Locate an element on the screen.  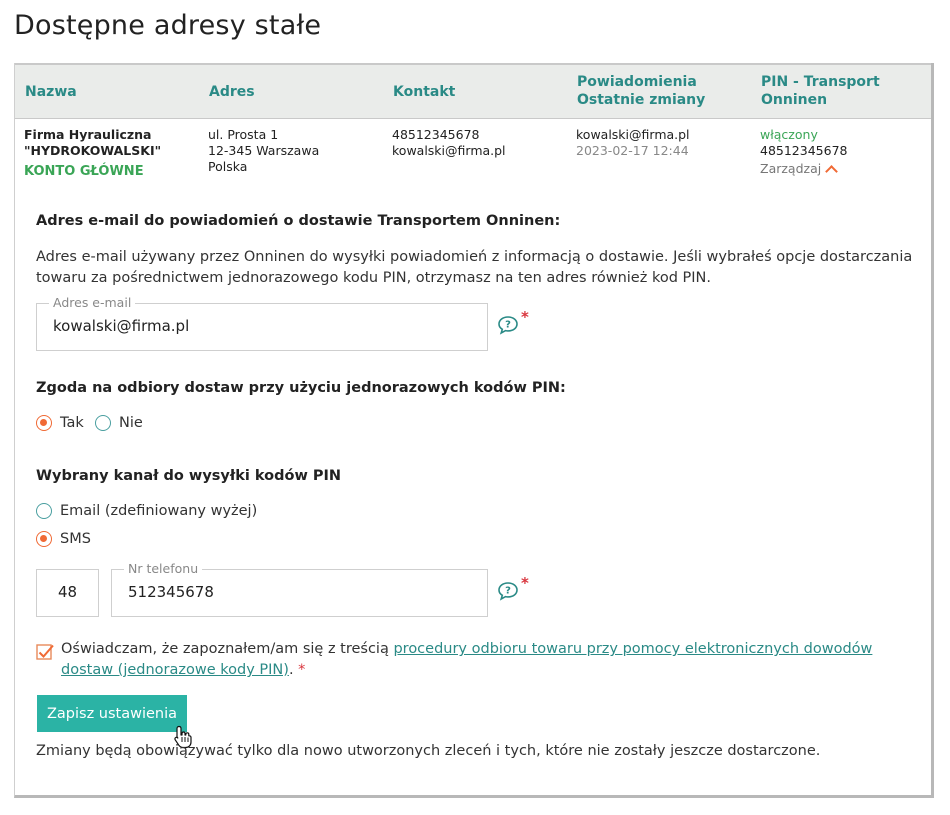
chevron-up-icon is located at coordinates (832, 171).